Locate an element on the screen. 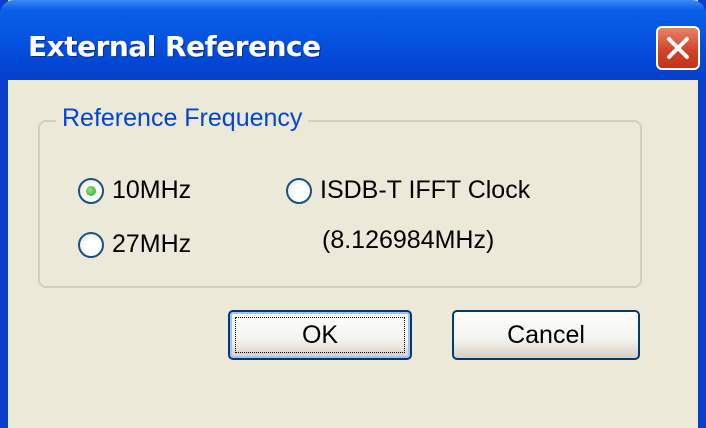 The image size is (706, 428). radio-isdb-t-sublabel: (8.126984MHz) is located at coordinates (408, 240).